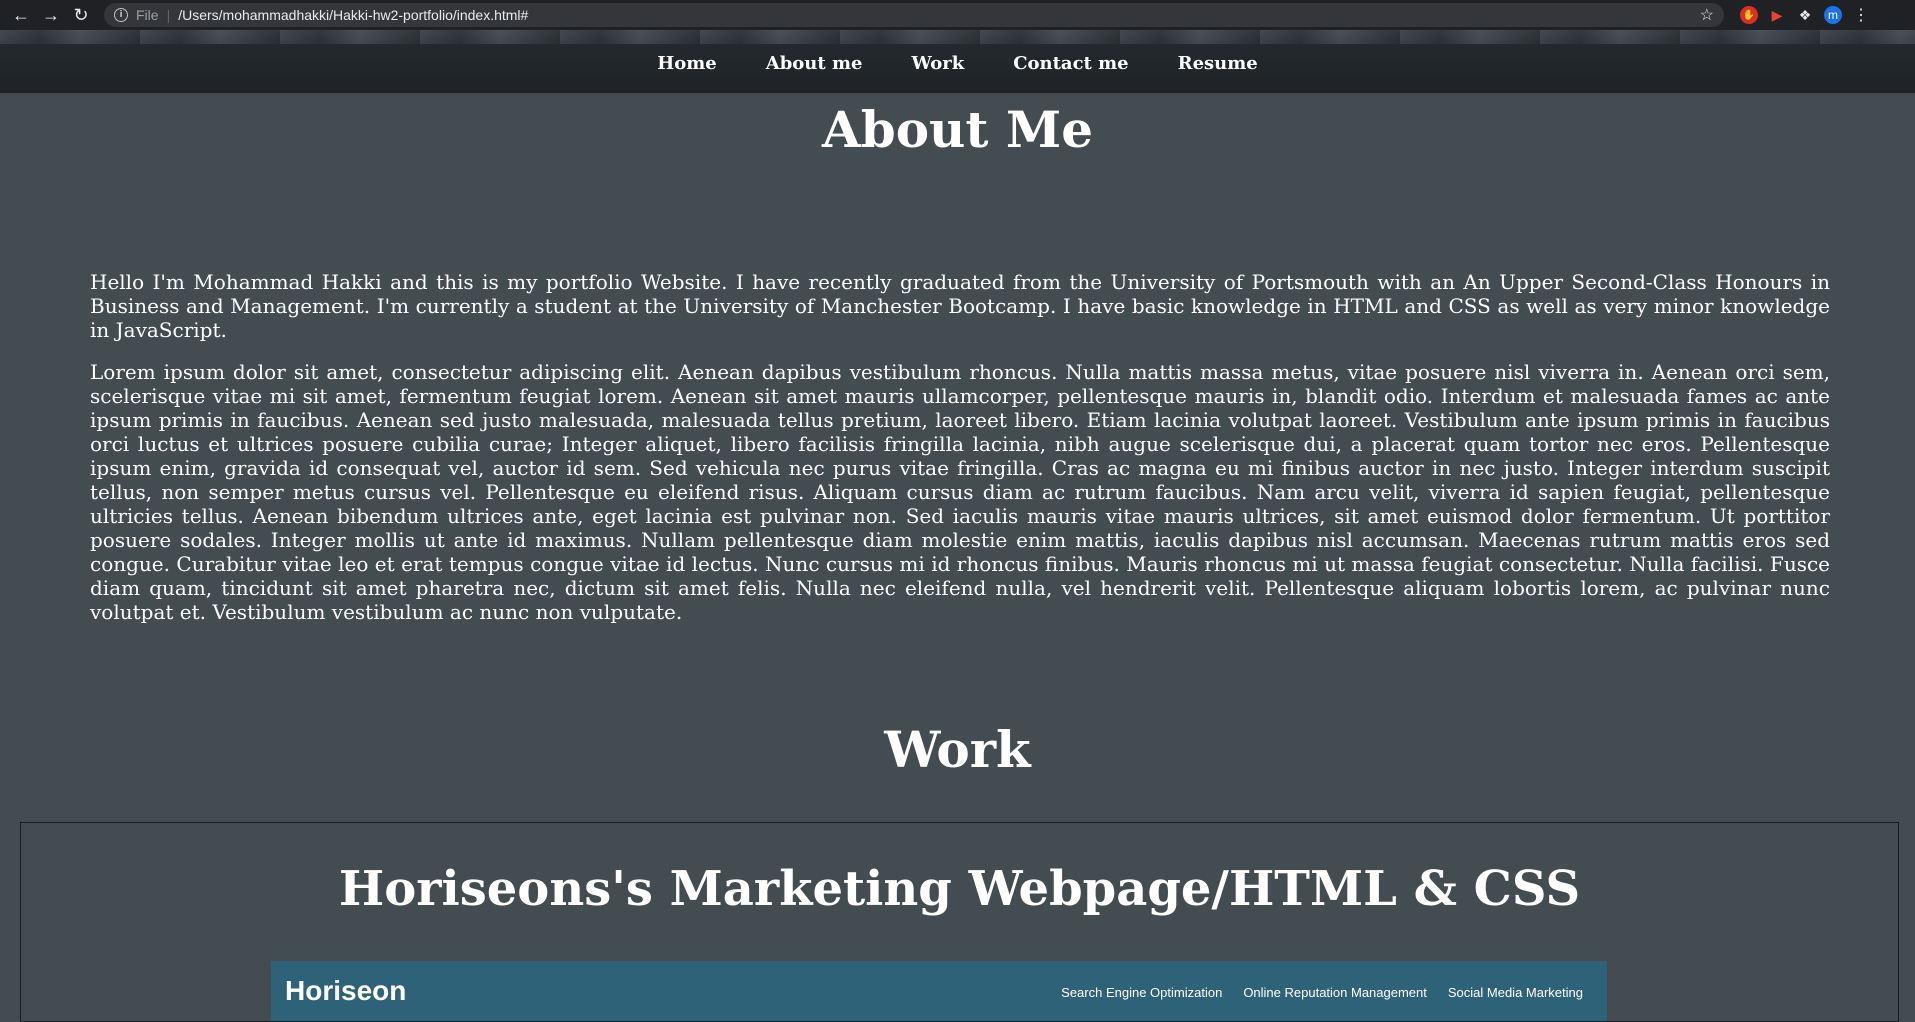  I want to click on extension-icons: ✋ ▶ ❖ m ⋮, so click(1805, 15).